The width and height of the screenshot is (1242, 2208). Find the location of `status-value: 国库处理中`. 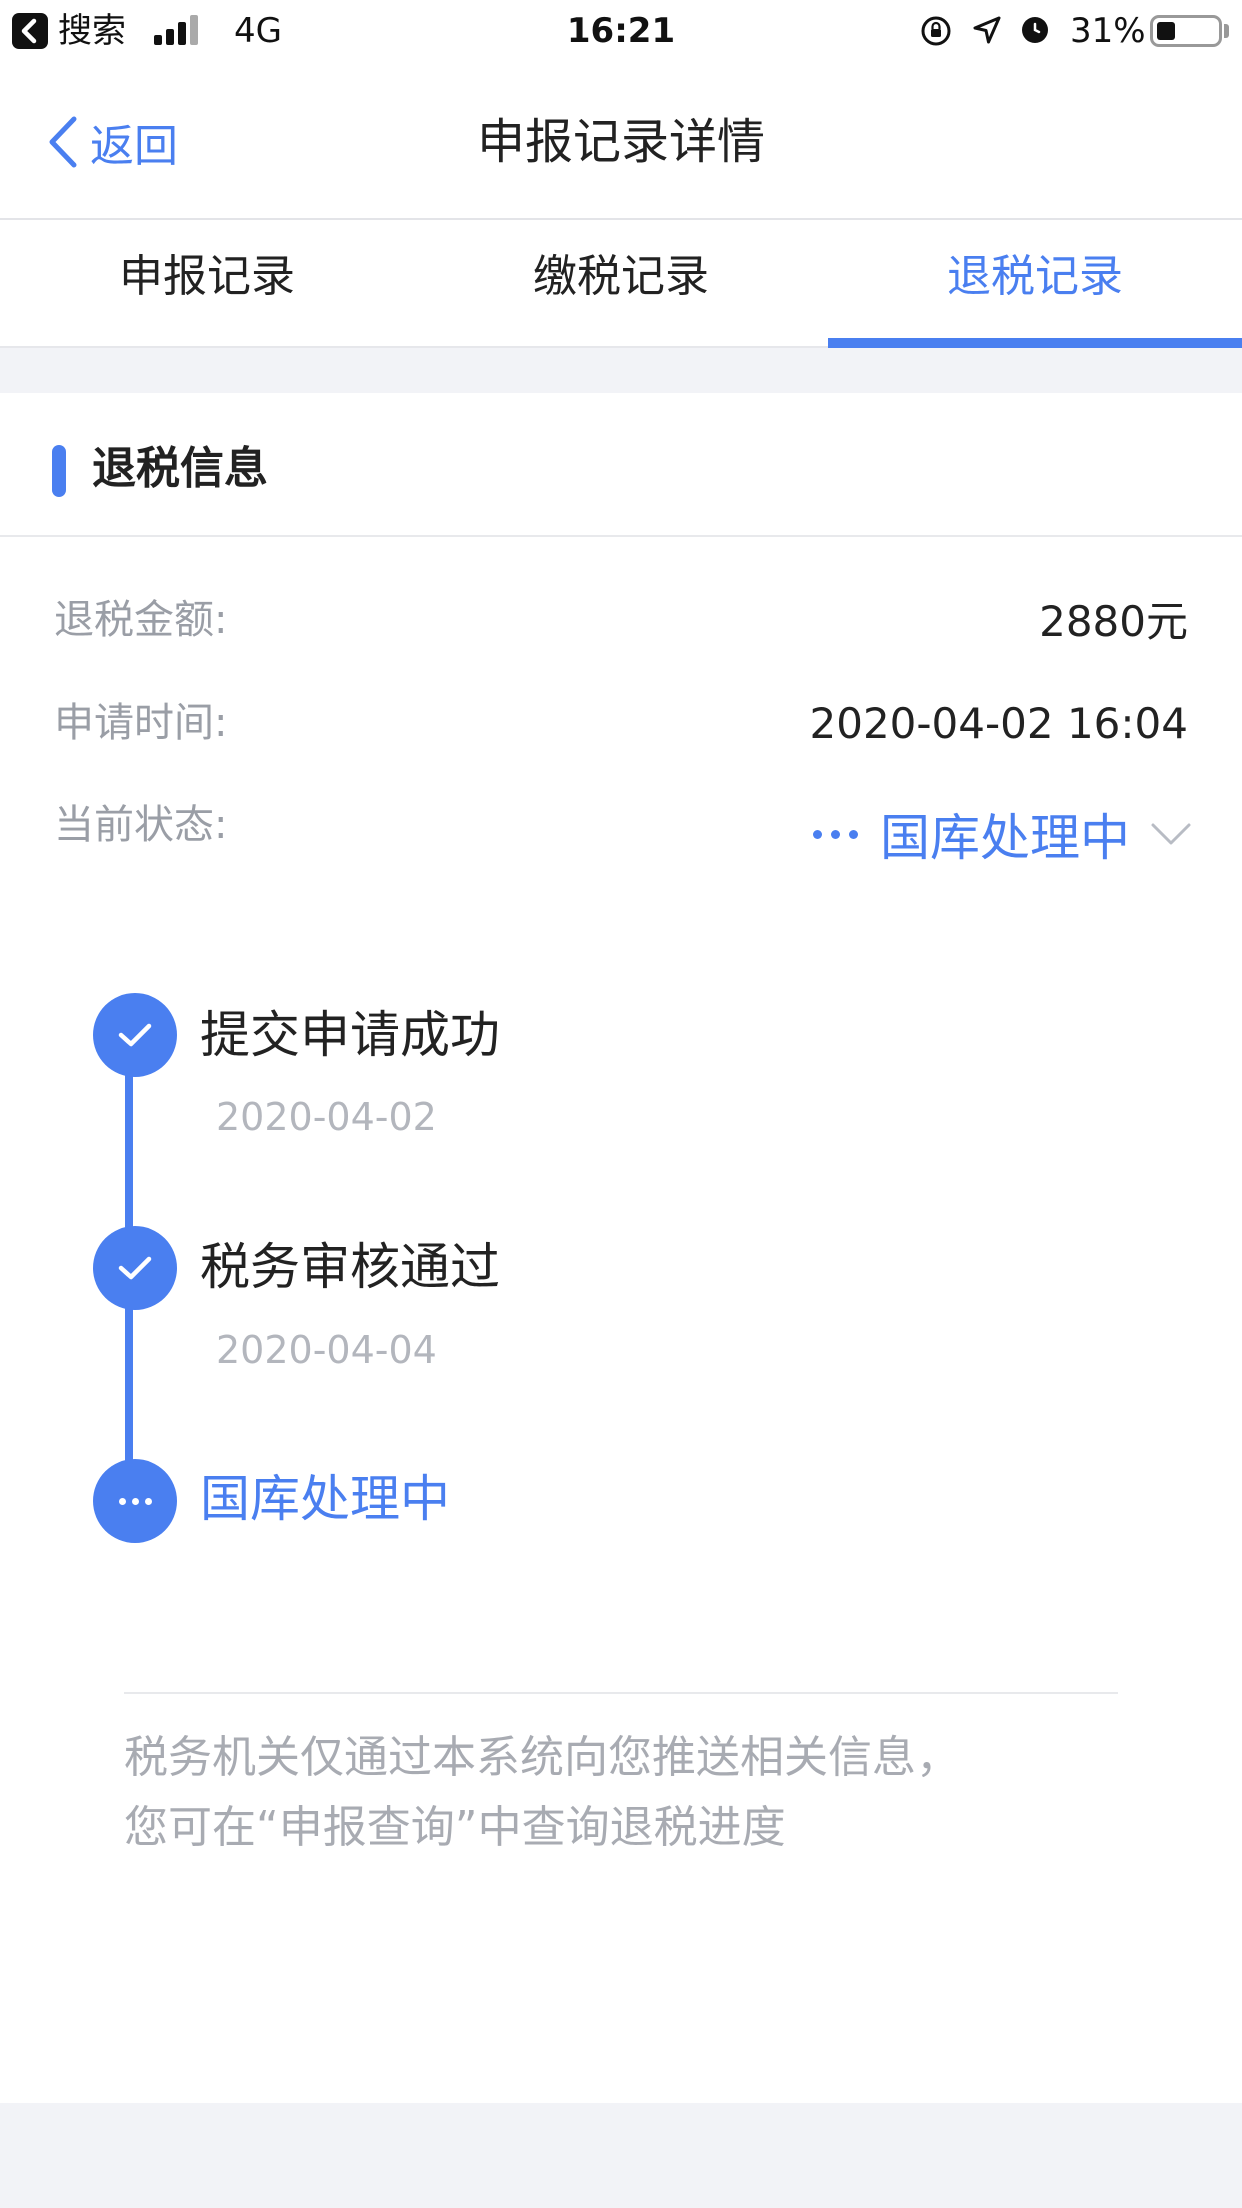

status-value: 国库处理中 is located at coordinates (1005, 838).